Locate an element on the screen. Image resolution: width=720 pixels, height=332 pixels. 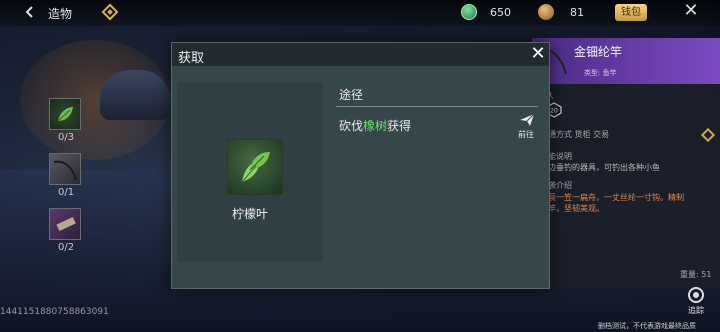
lemon-leaf-icon is located at coordinates (255, 167).